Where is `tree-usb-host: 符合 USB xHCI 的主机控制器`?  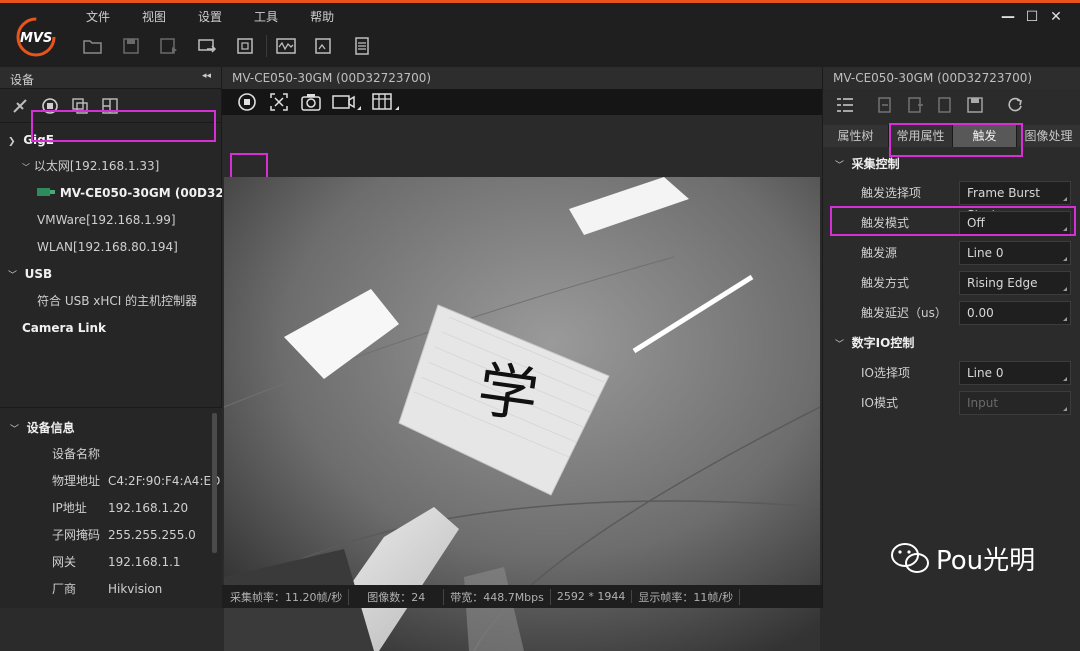 tree-usb-host: 符合 USB xHCI 的主机控制器 is located at coordinates (117, 301).